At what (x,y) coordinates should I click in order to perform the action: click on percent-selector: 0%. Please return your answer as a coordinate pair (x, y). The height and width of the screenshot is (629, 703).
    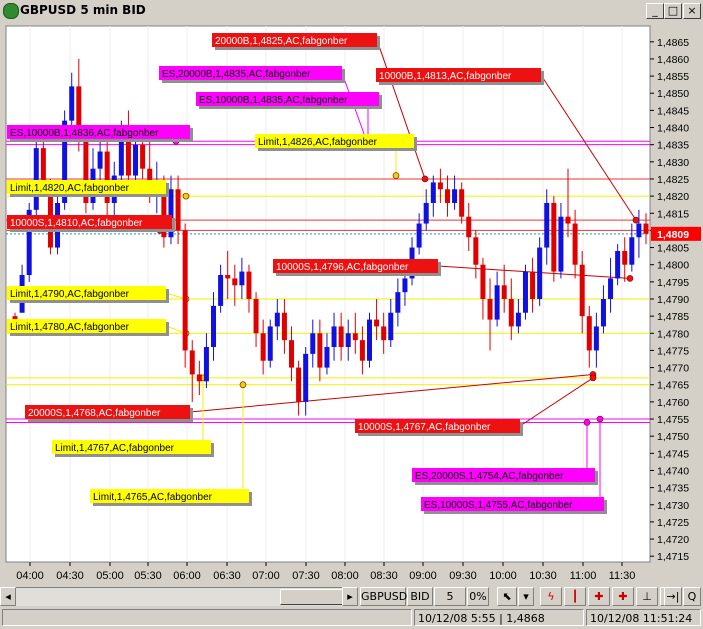
    Looking at the image, I should click on (478, 596).